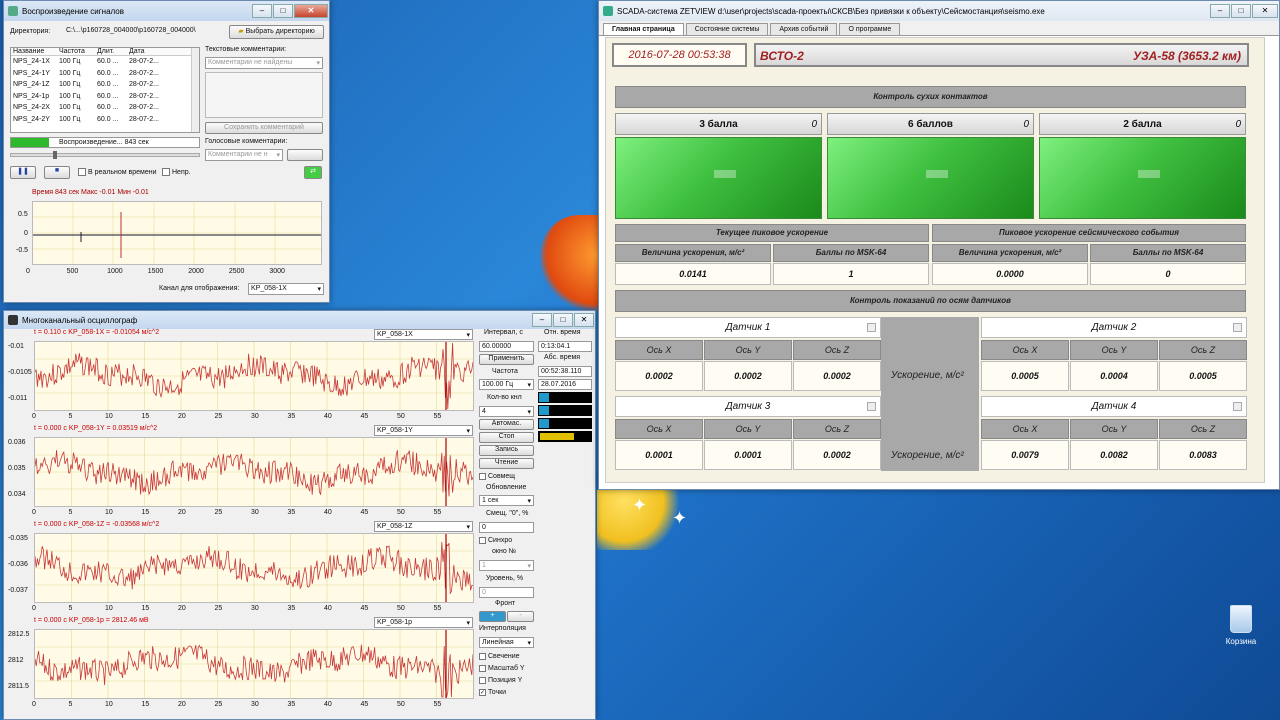  What do you see at coordinates (1241, 625) in the screenshot?
I see `recycle-bin-shortcut: Корзина` at bounding box center [1241, 625].